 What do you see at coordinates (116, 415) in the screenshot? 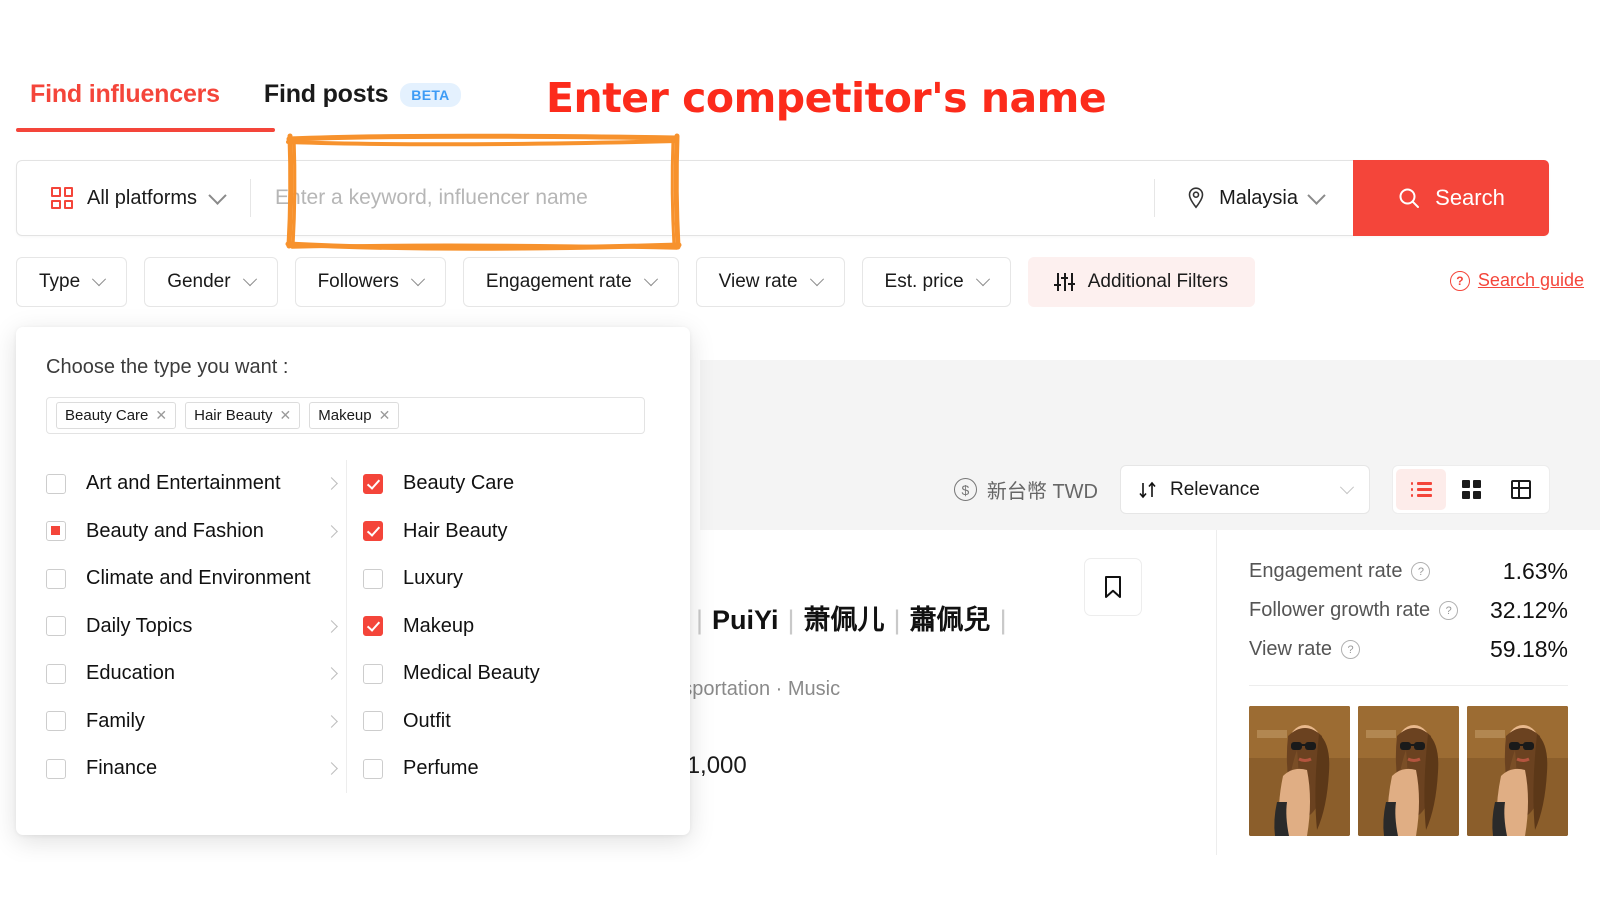
I see `type-chip: Beauty Care ✕` at bounding box center [116, 415].